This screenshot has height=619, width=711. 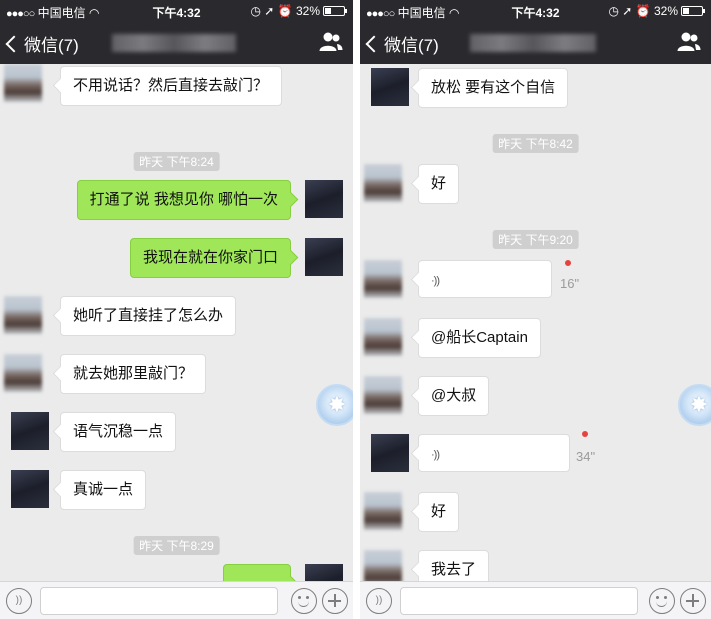 I want to click on timestamp: 昨天 下午8:24, so click(x=176, y=161).